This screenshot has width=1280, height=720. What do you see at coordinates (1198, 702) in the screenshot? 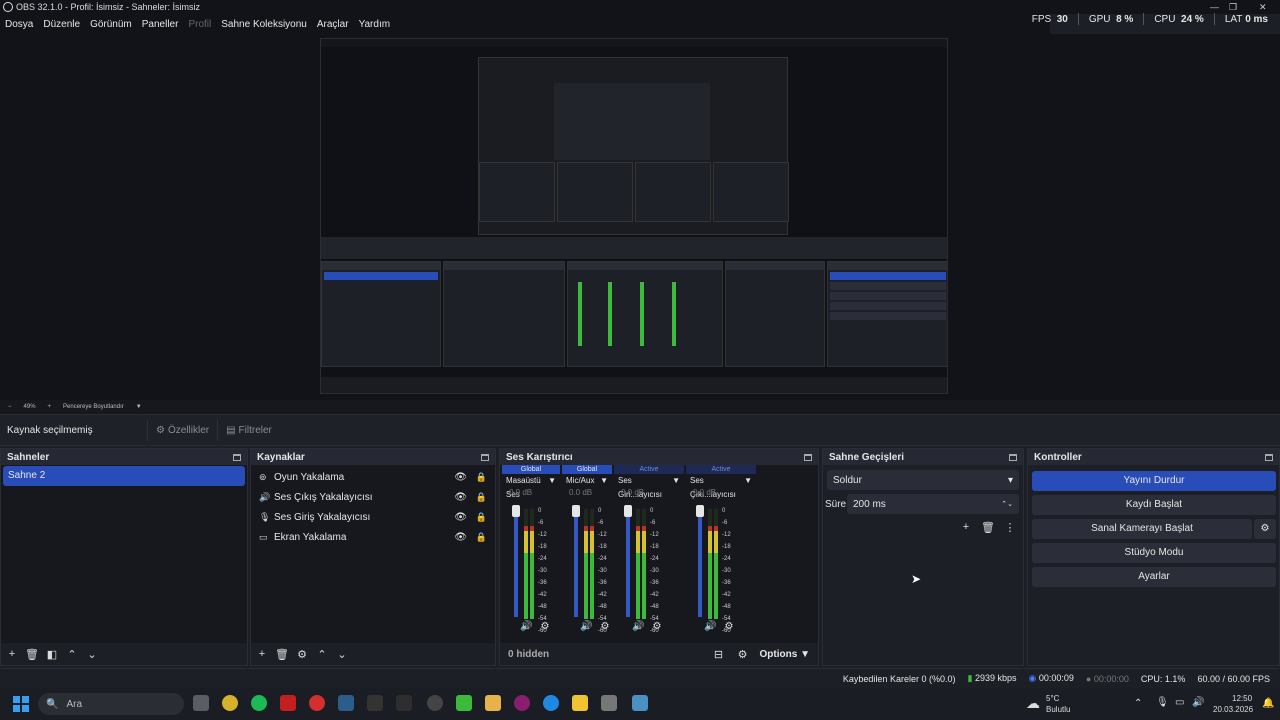
I see `volume-icon: 🔊` at bounding box center [1198, 702].